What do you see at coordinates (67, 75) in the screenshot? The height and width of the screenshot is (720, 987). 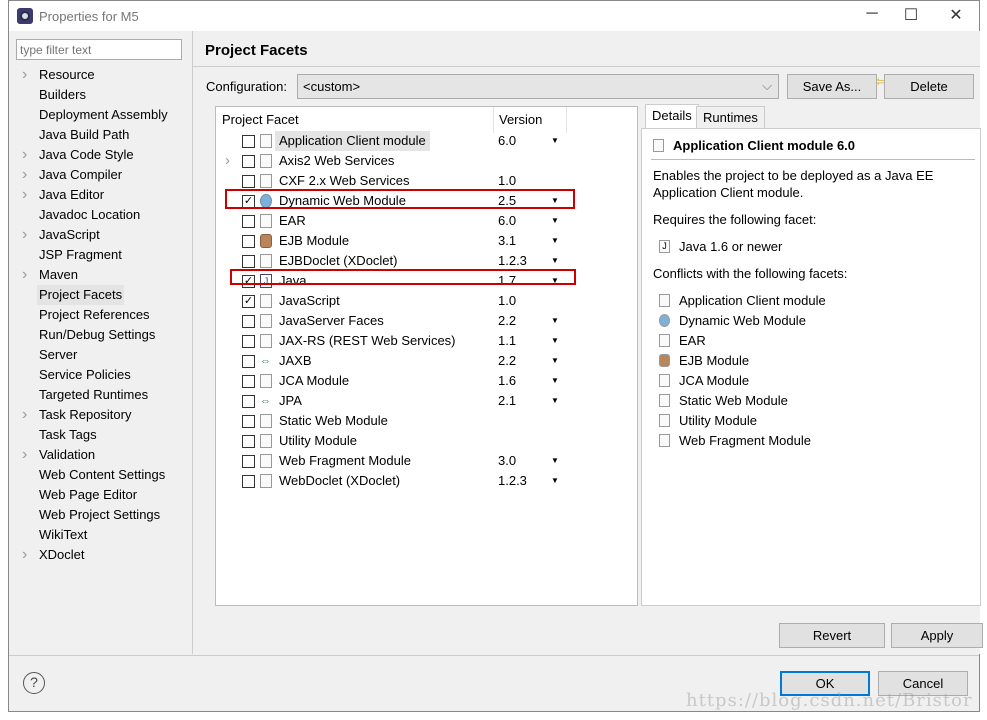 I see `sidebar-item: Resource` at bounding box center [67, 75].